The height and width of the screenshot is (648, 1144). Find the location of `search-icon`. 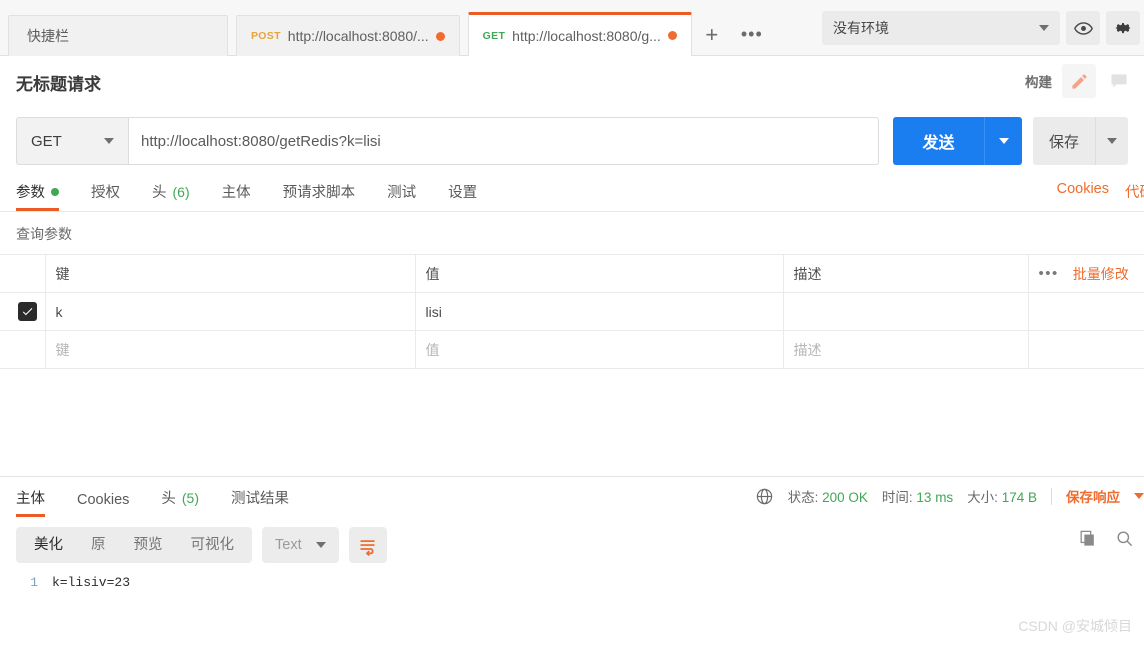

search-icon is located at coordinates (1125, 539).